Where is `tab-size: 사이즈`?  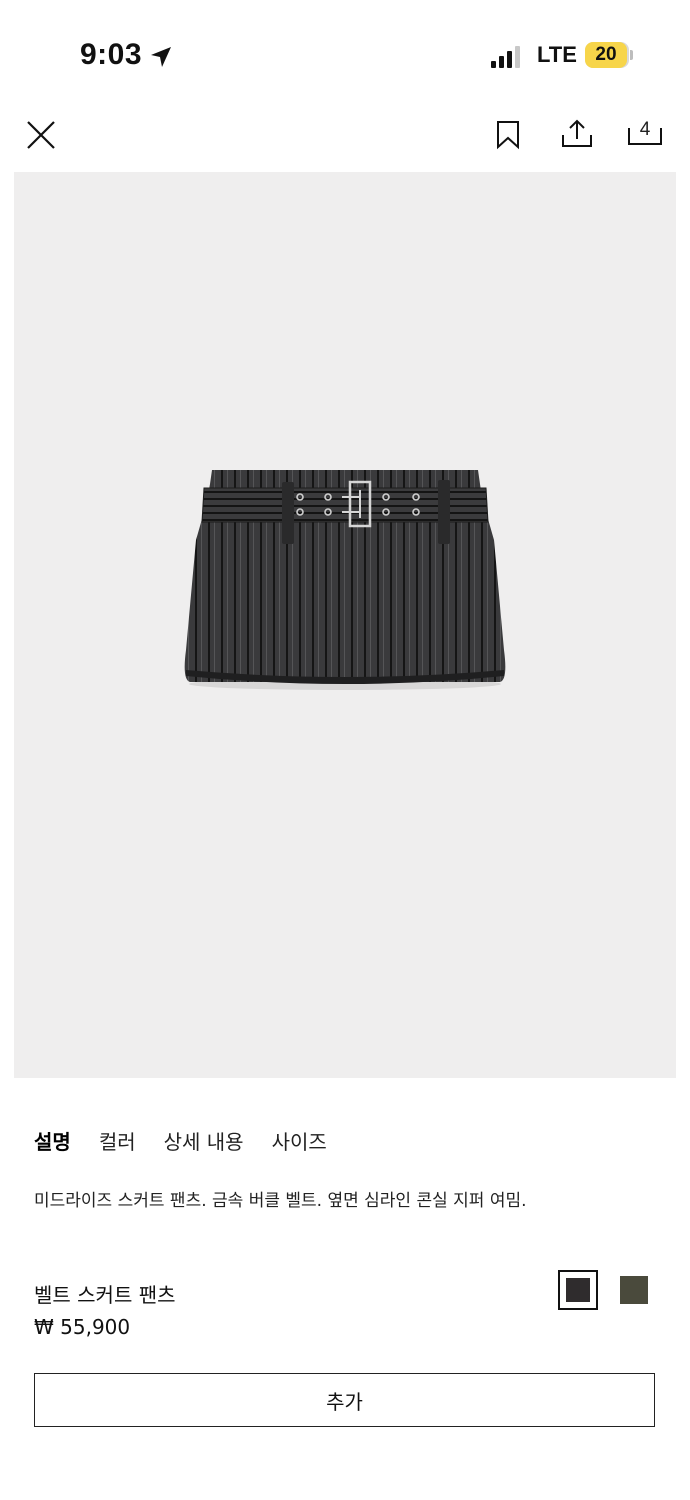 tab-size: 사이즈 is located at coordinates (299, 1141).